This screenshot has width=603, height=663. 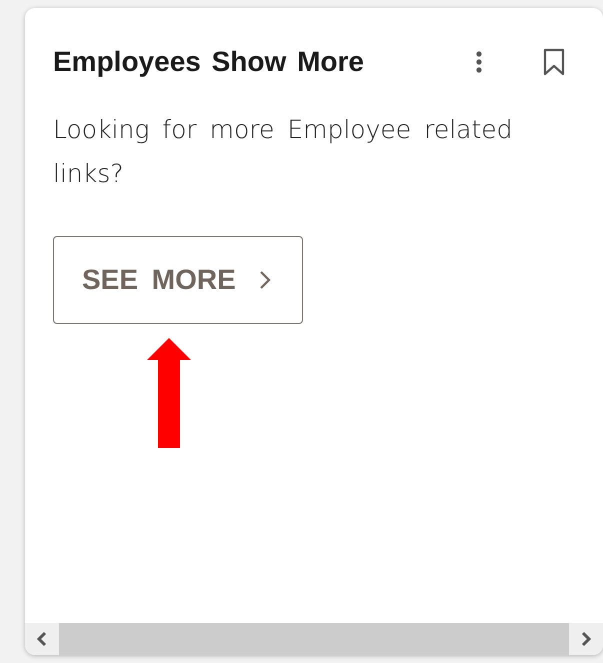 I want to click on scroll-right-icon, so click(x=586, y=639).